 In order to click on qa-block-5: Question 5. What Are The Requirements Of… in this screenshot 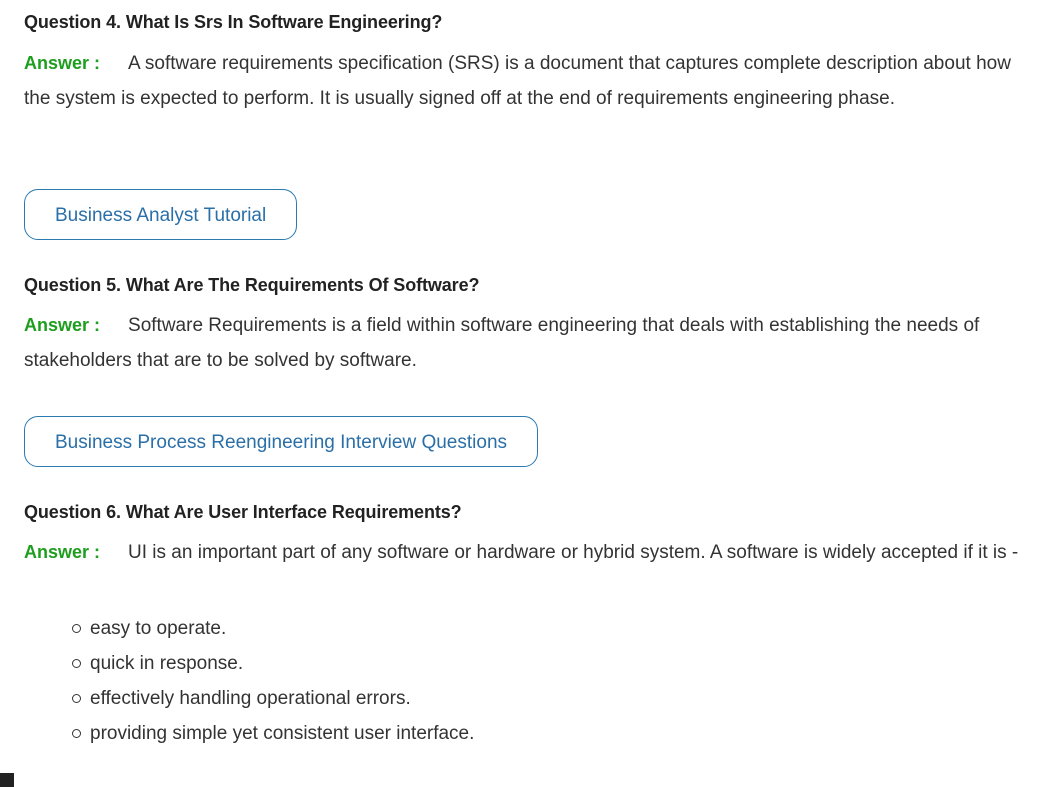, I will do `click(524, 285)`.